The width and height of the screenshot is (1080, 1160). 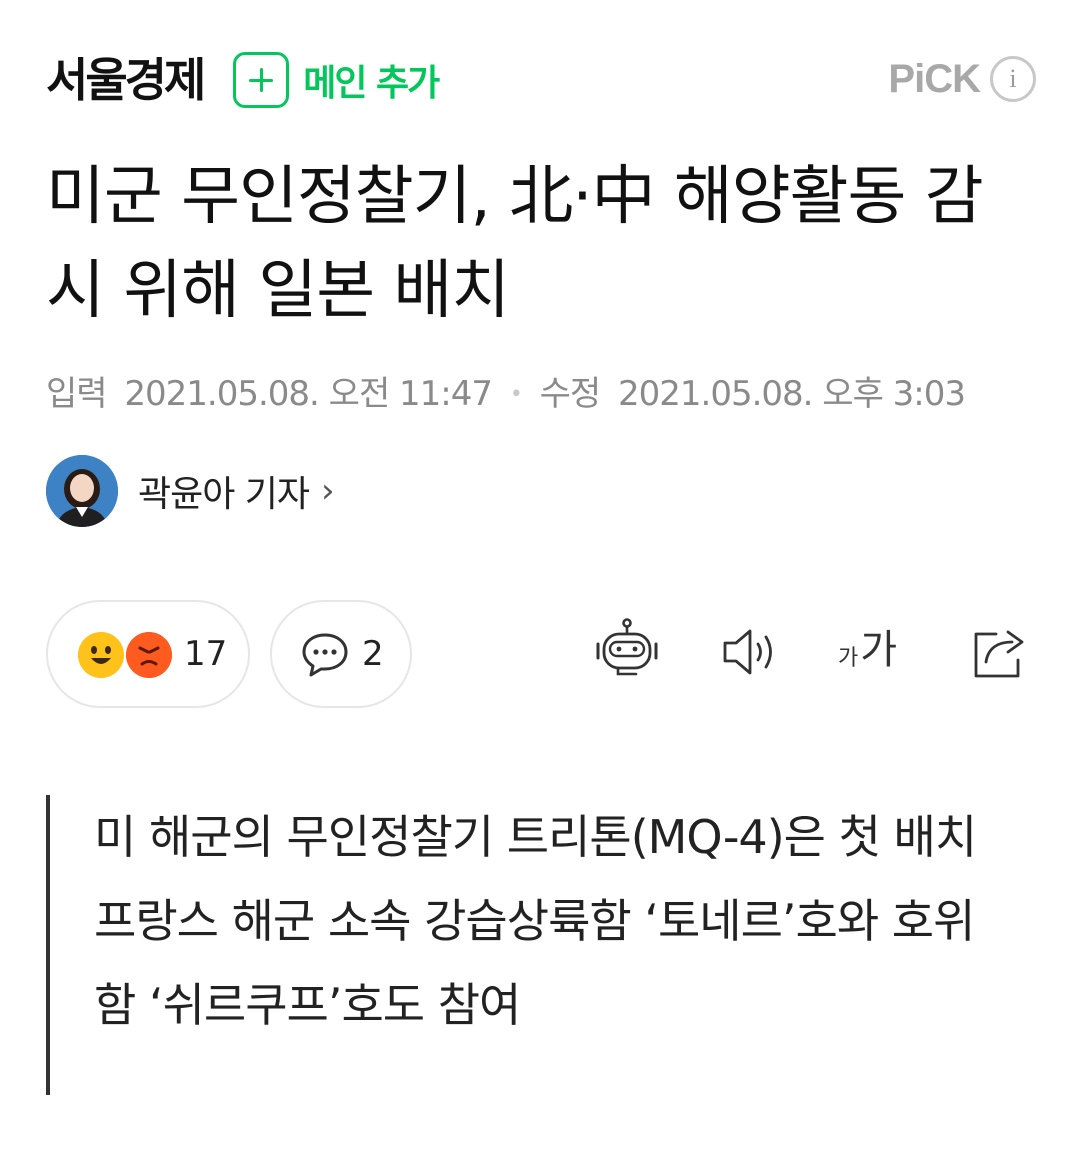 I want to click on input-time: 2021.05.08. 오전 11:47, so click(x=308, y=394).